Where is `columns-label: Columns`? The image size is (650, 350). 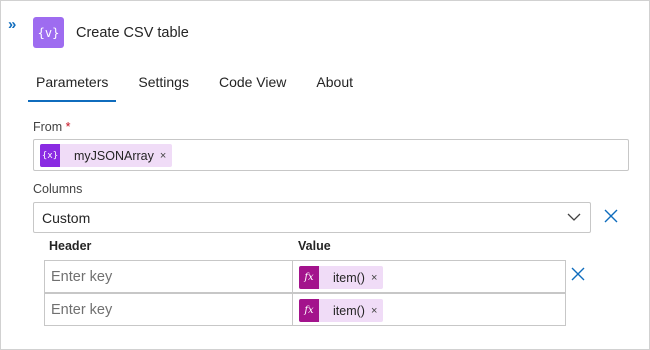
columns-label: Columns is located at coordinates (58, 189).